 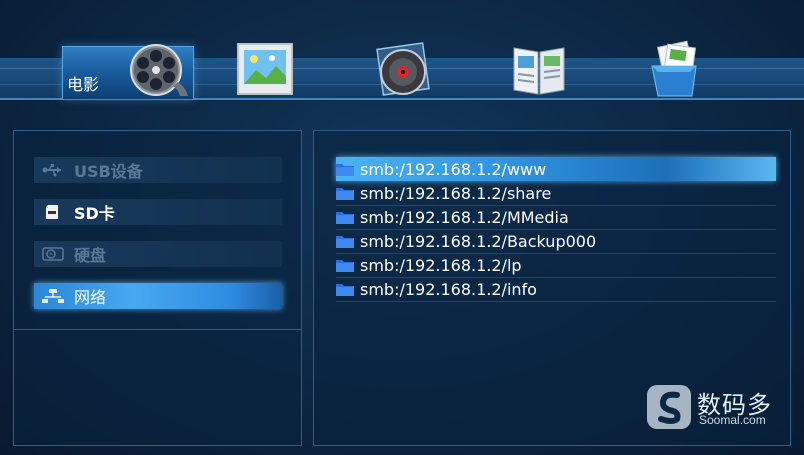 What do you see at coordinates (441, 265) in the screenshot?
I see `file-row-label: smb:/192.168.1.2/lp` at bounding box center [441, 265].